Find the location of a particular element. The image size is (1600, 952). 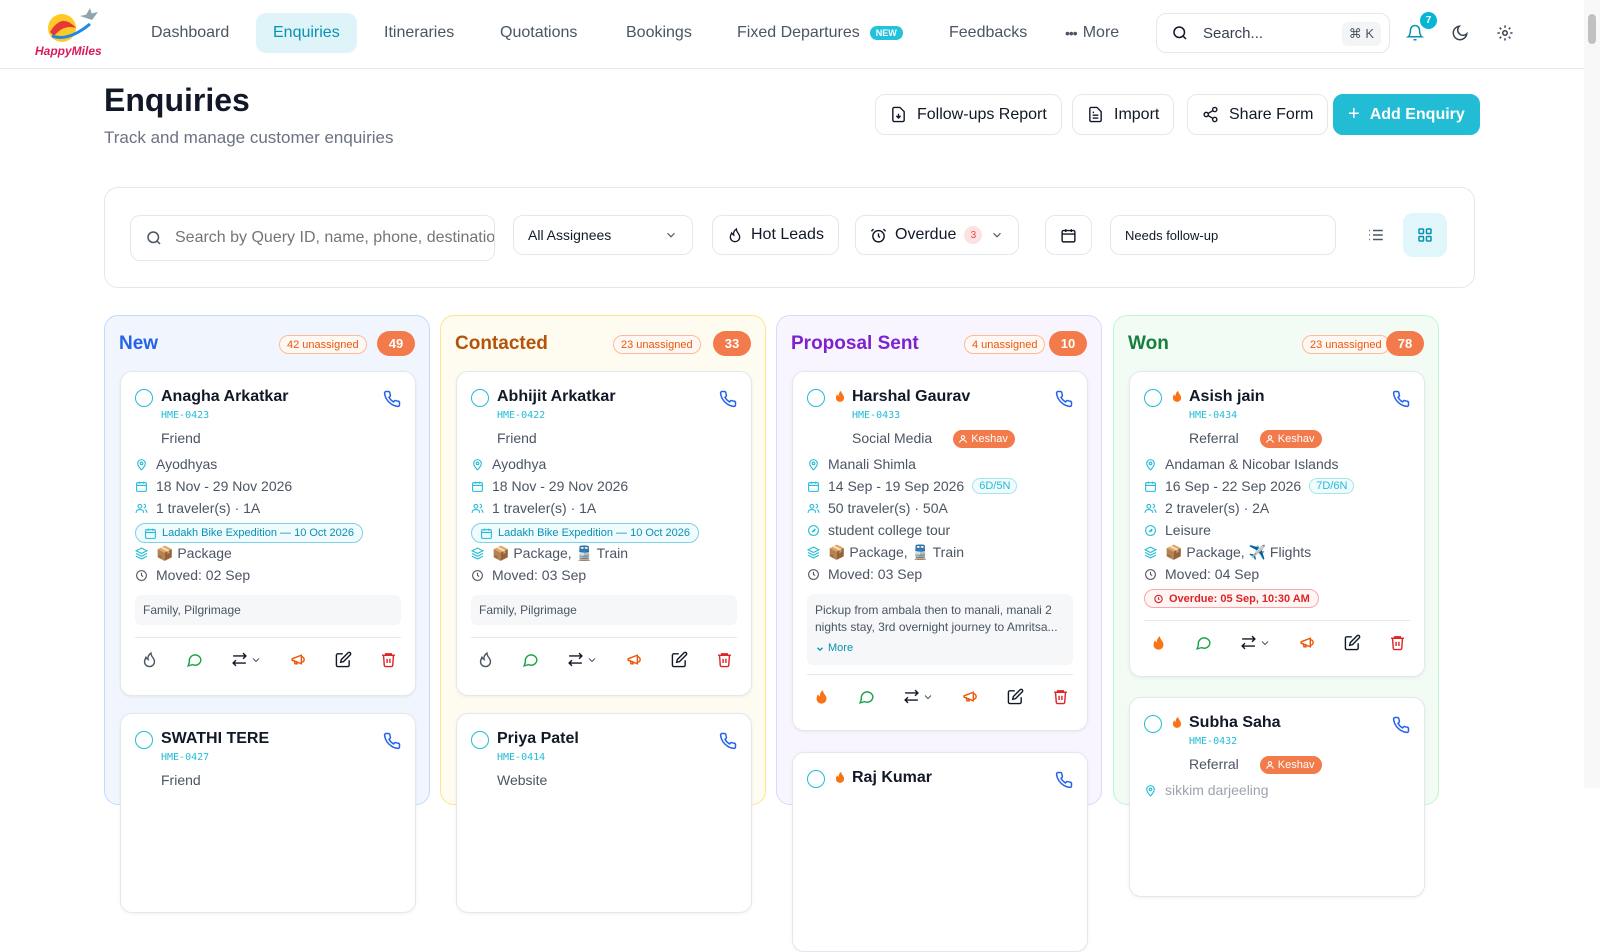

alarm-clock-icon is located at coordinates (1158, 598).